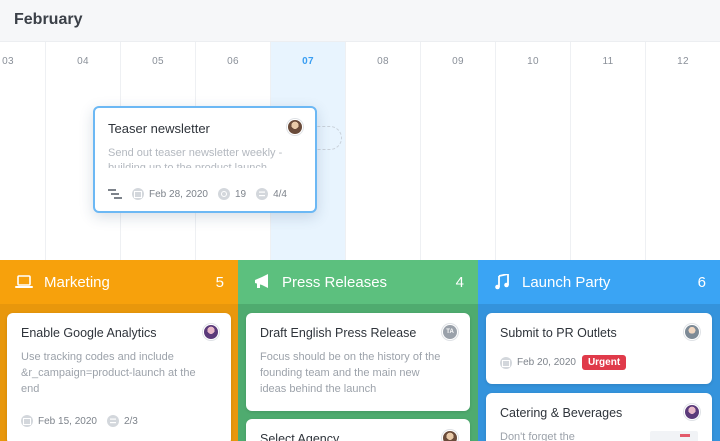 The width and height of the screenshot is (720, 441). I want to click on task-card: Select Agency, so click(358, 430).